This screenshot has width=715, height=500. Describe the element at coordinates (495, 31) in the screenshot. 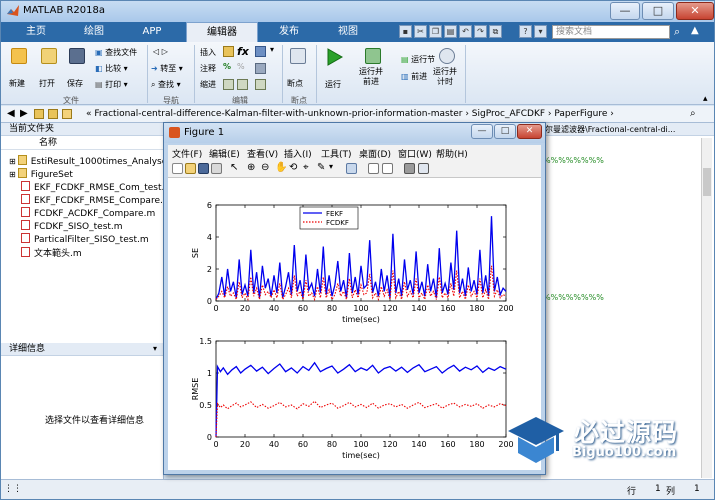

I see `switch-windows-icon: ⧉` at that location.